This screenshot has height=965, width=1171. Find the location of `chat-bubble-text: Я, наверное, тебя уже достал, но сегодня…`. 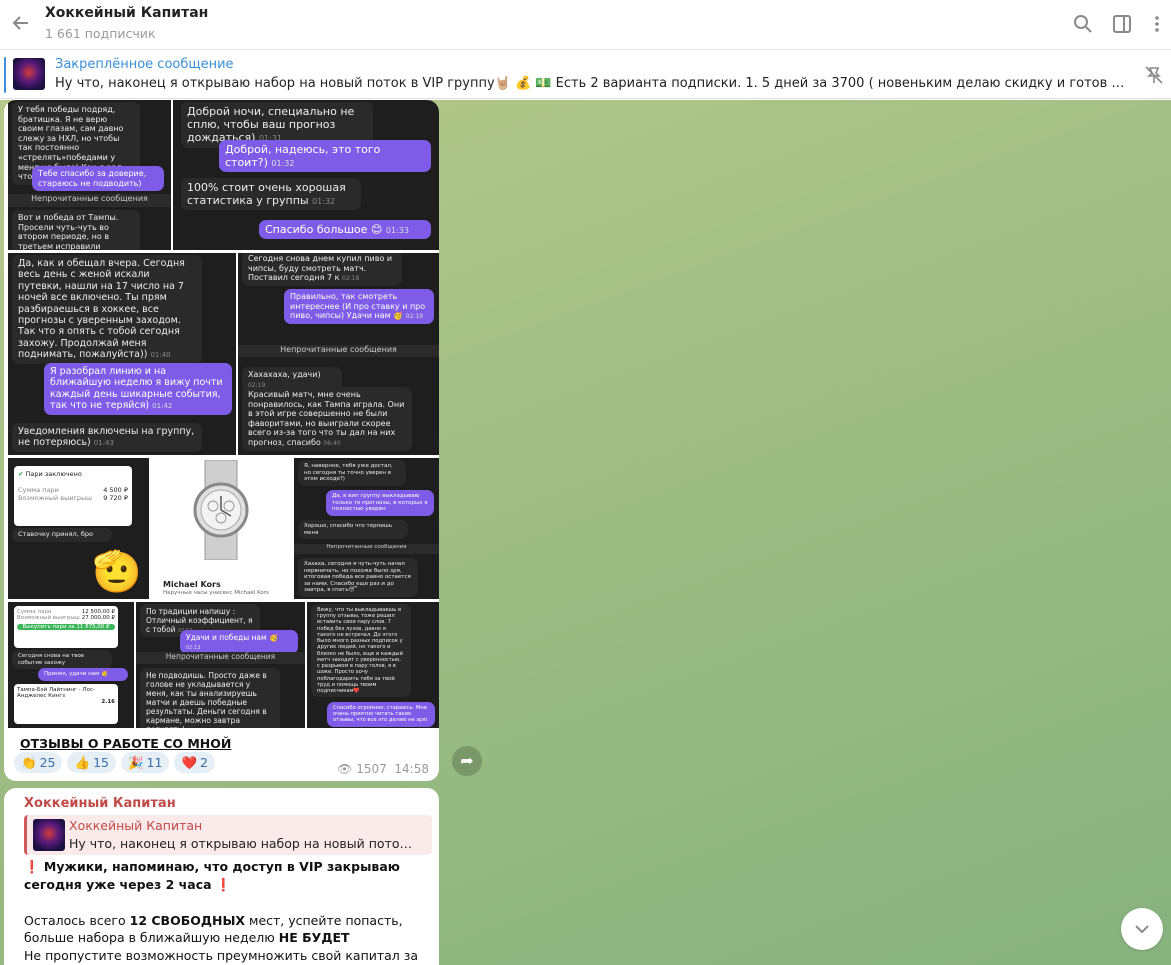

chat-bubble-text: Я, наверное, тебя уже достал, но сегодня… is located at coordinates (352, 473).